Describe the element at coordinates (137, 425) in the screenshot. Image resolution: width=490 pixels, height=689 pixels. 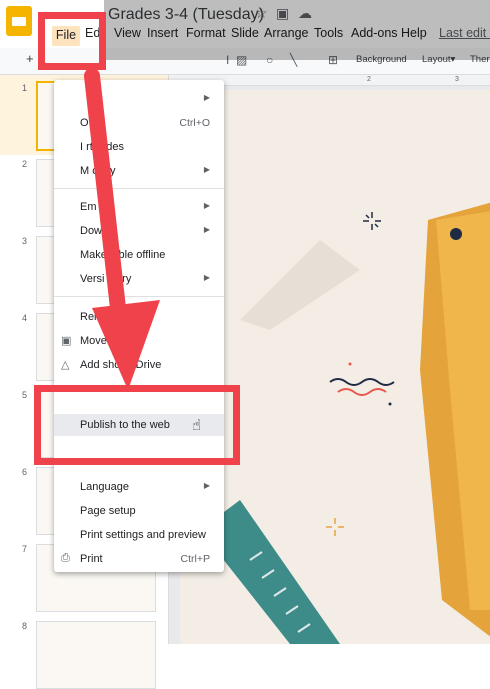
I see `annotation-frame-publish` at that location.